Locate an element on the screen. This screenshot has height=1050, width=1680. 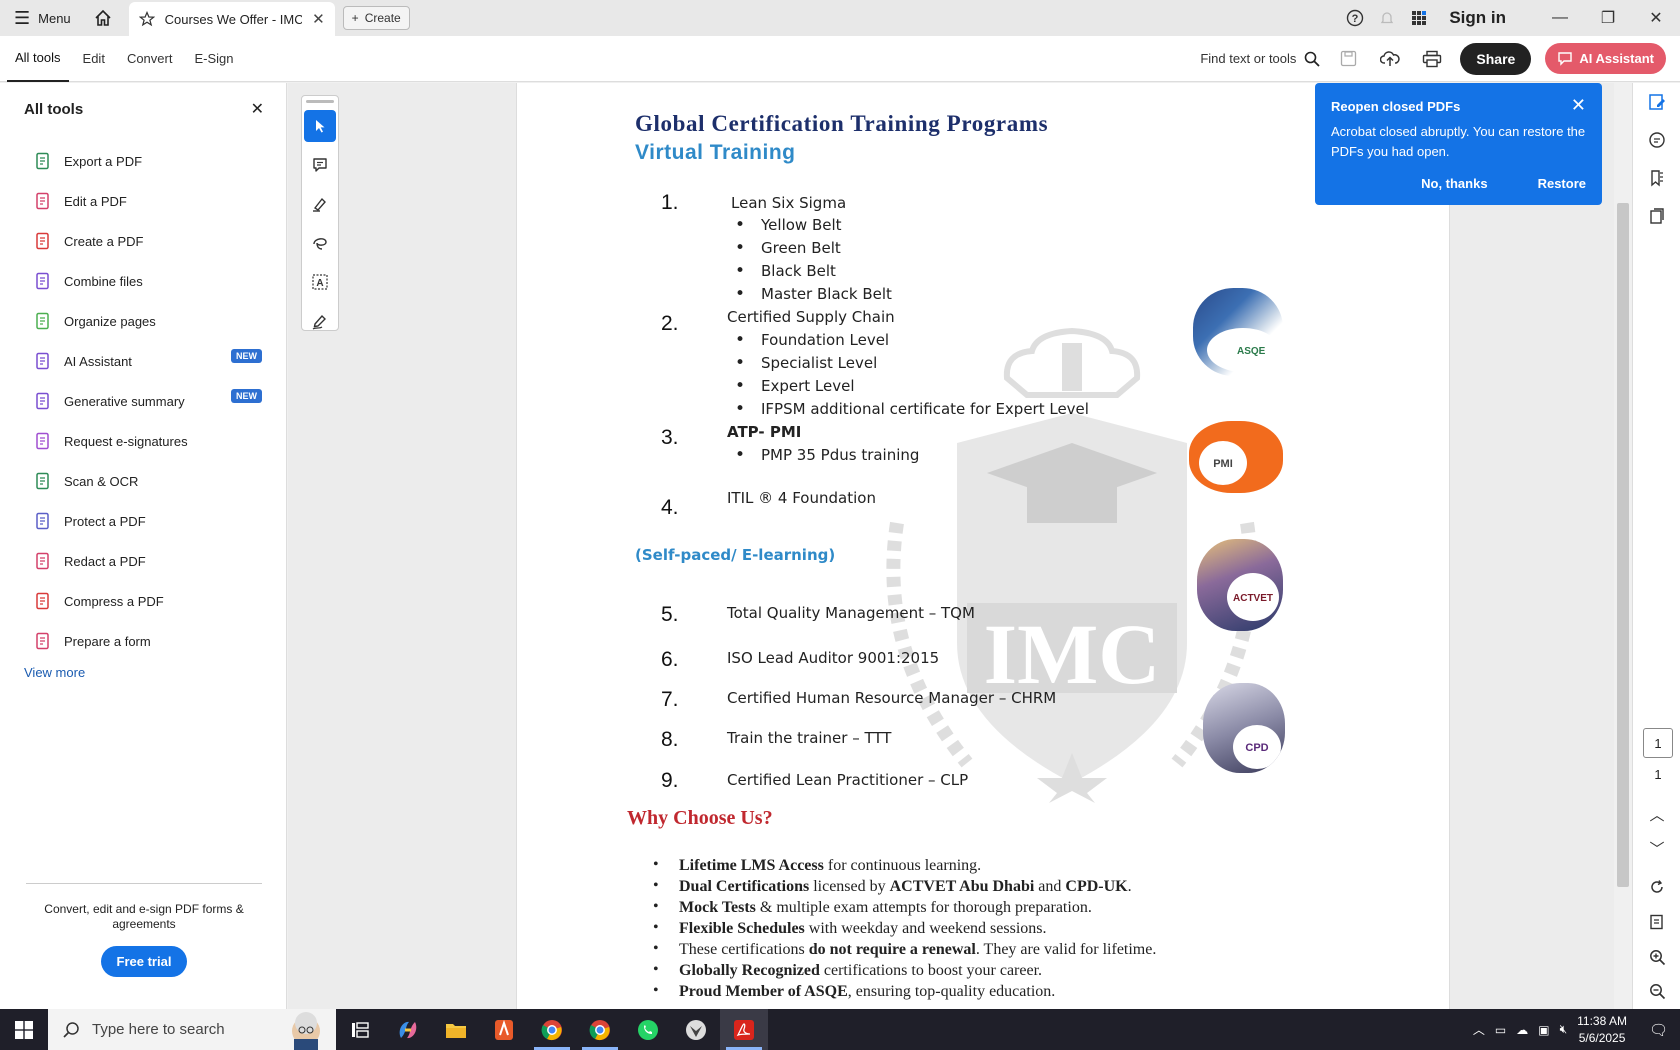
close-notification-icon: ✕ is located at coordinates (1578, 105).